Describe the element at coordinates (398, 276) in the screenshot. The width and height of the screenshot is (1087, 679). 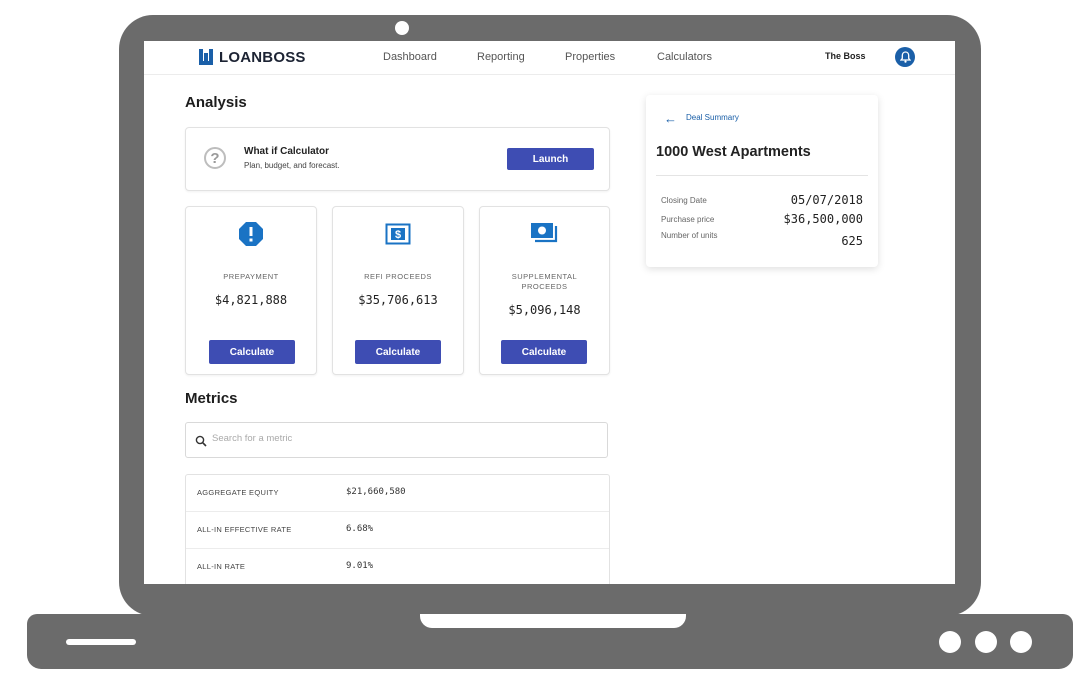
I see `refi-proceeds-label: REFI PROCEEDS` at that location.